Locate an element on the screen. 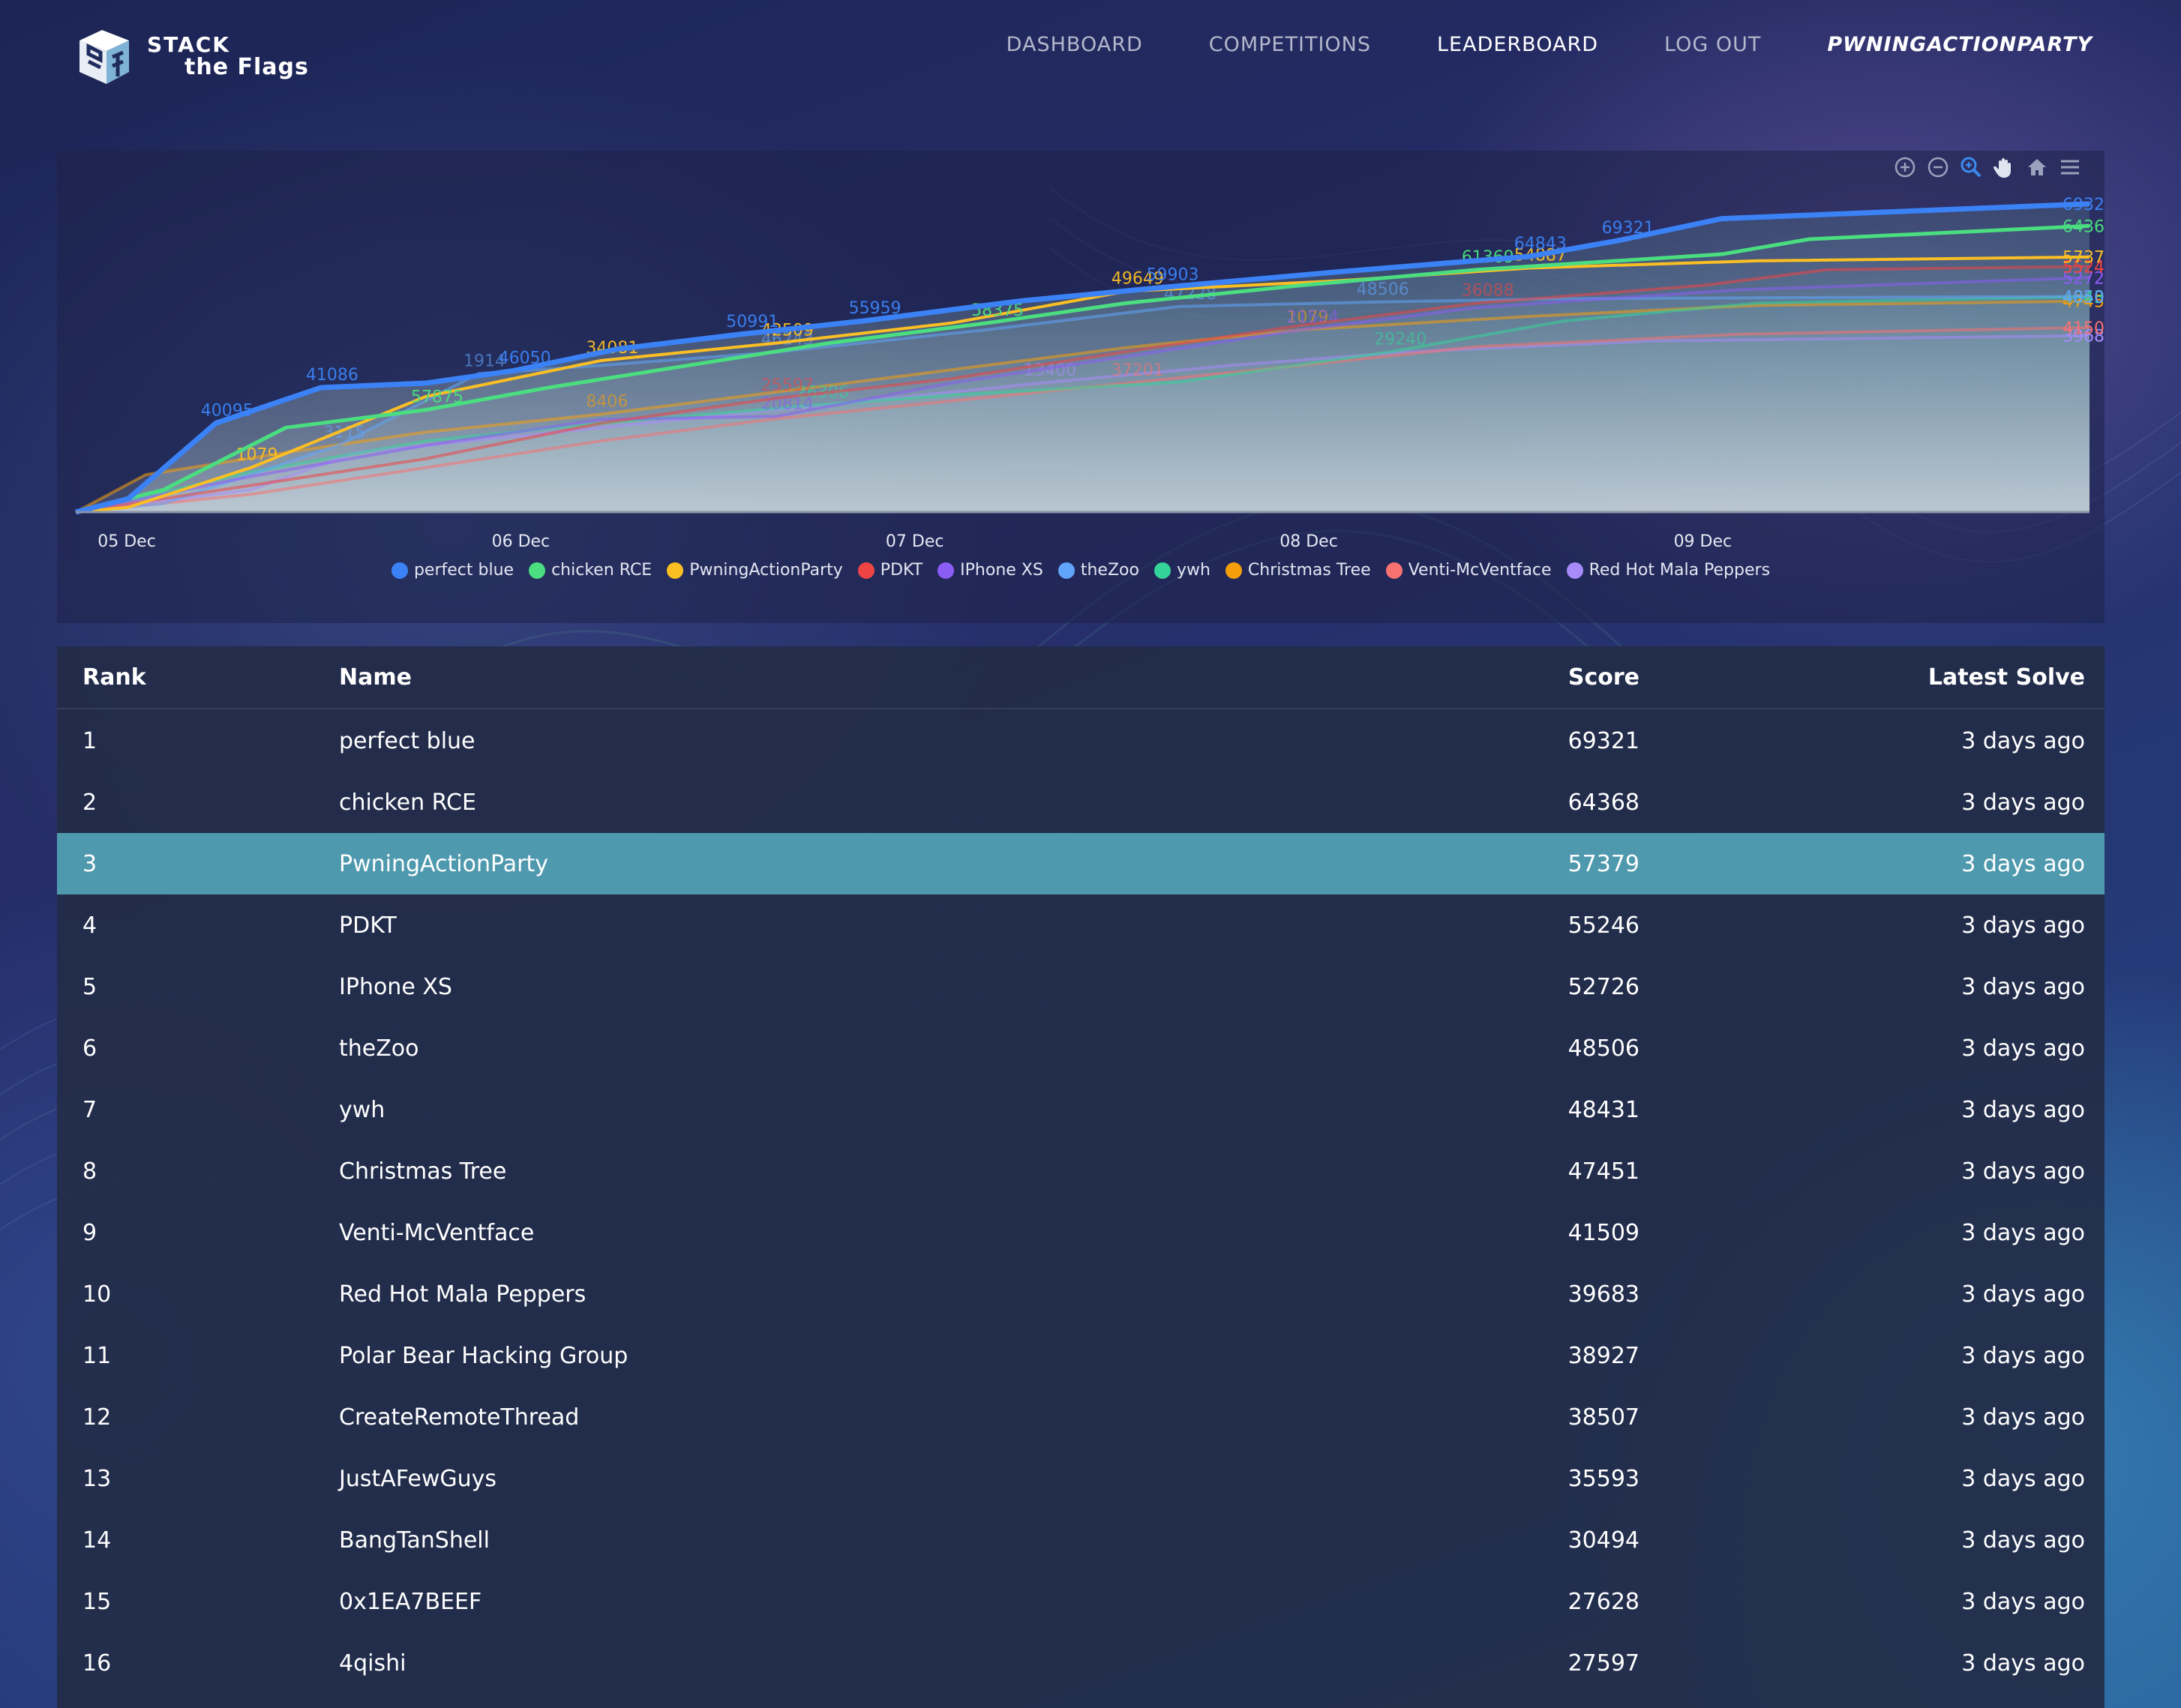 This screenshot has width=2181, height=1708. legend-item: Red Hot Mala Peppers is located at coordinates (1668, 570).